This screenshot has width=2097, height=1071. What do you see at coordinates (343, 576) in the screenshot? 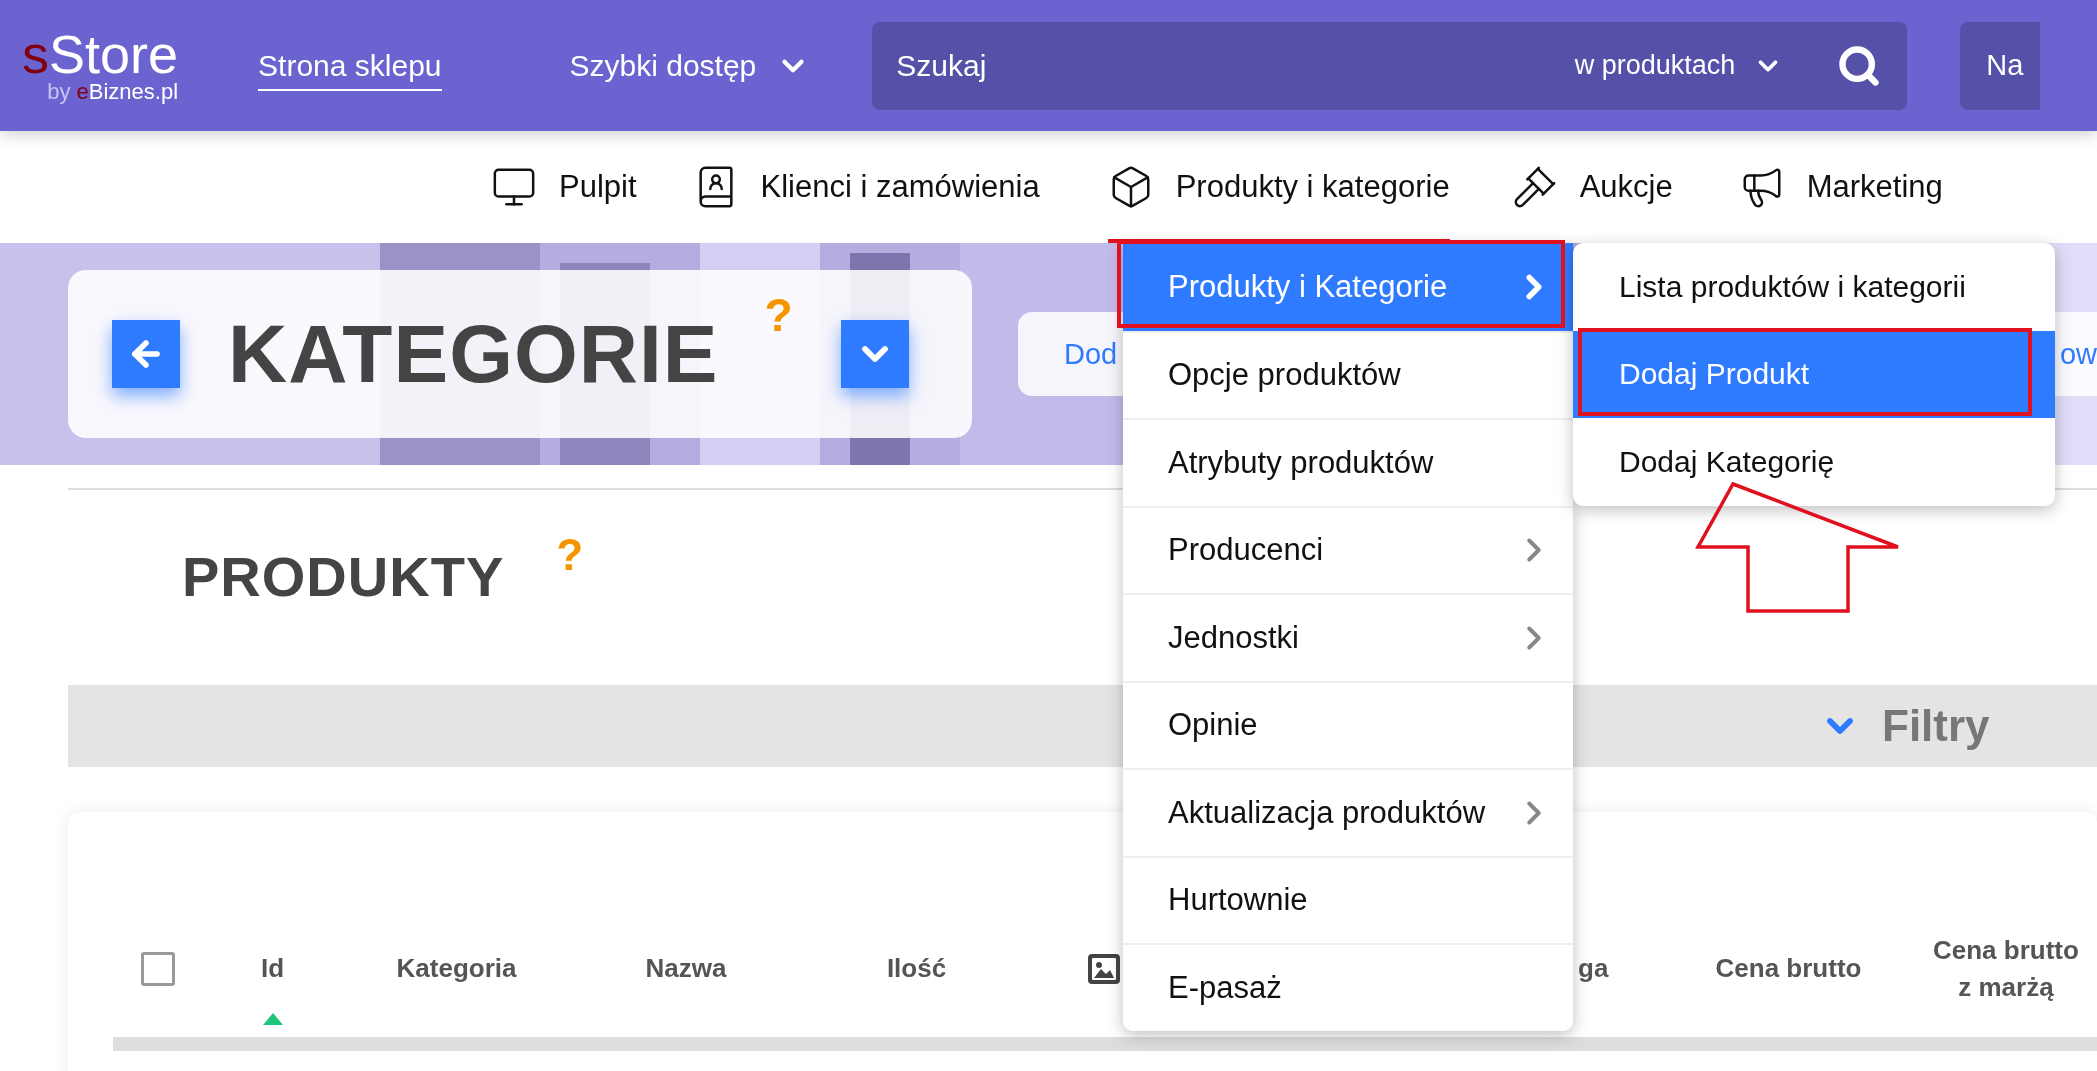
I see `section-title: PRODUKTY` at bounding box center [343, 576].